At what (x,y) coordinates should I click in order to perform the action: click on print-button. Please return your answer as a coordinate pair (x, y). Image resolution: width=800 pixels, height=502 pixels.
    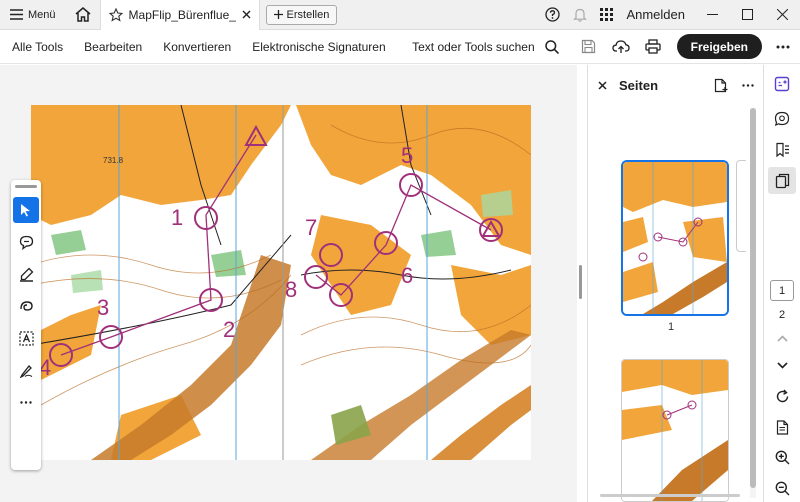
    Looking at the image, I should click on (653, 47).